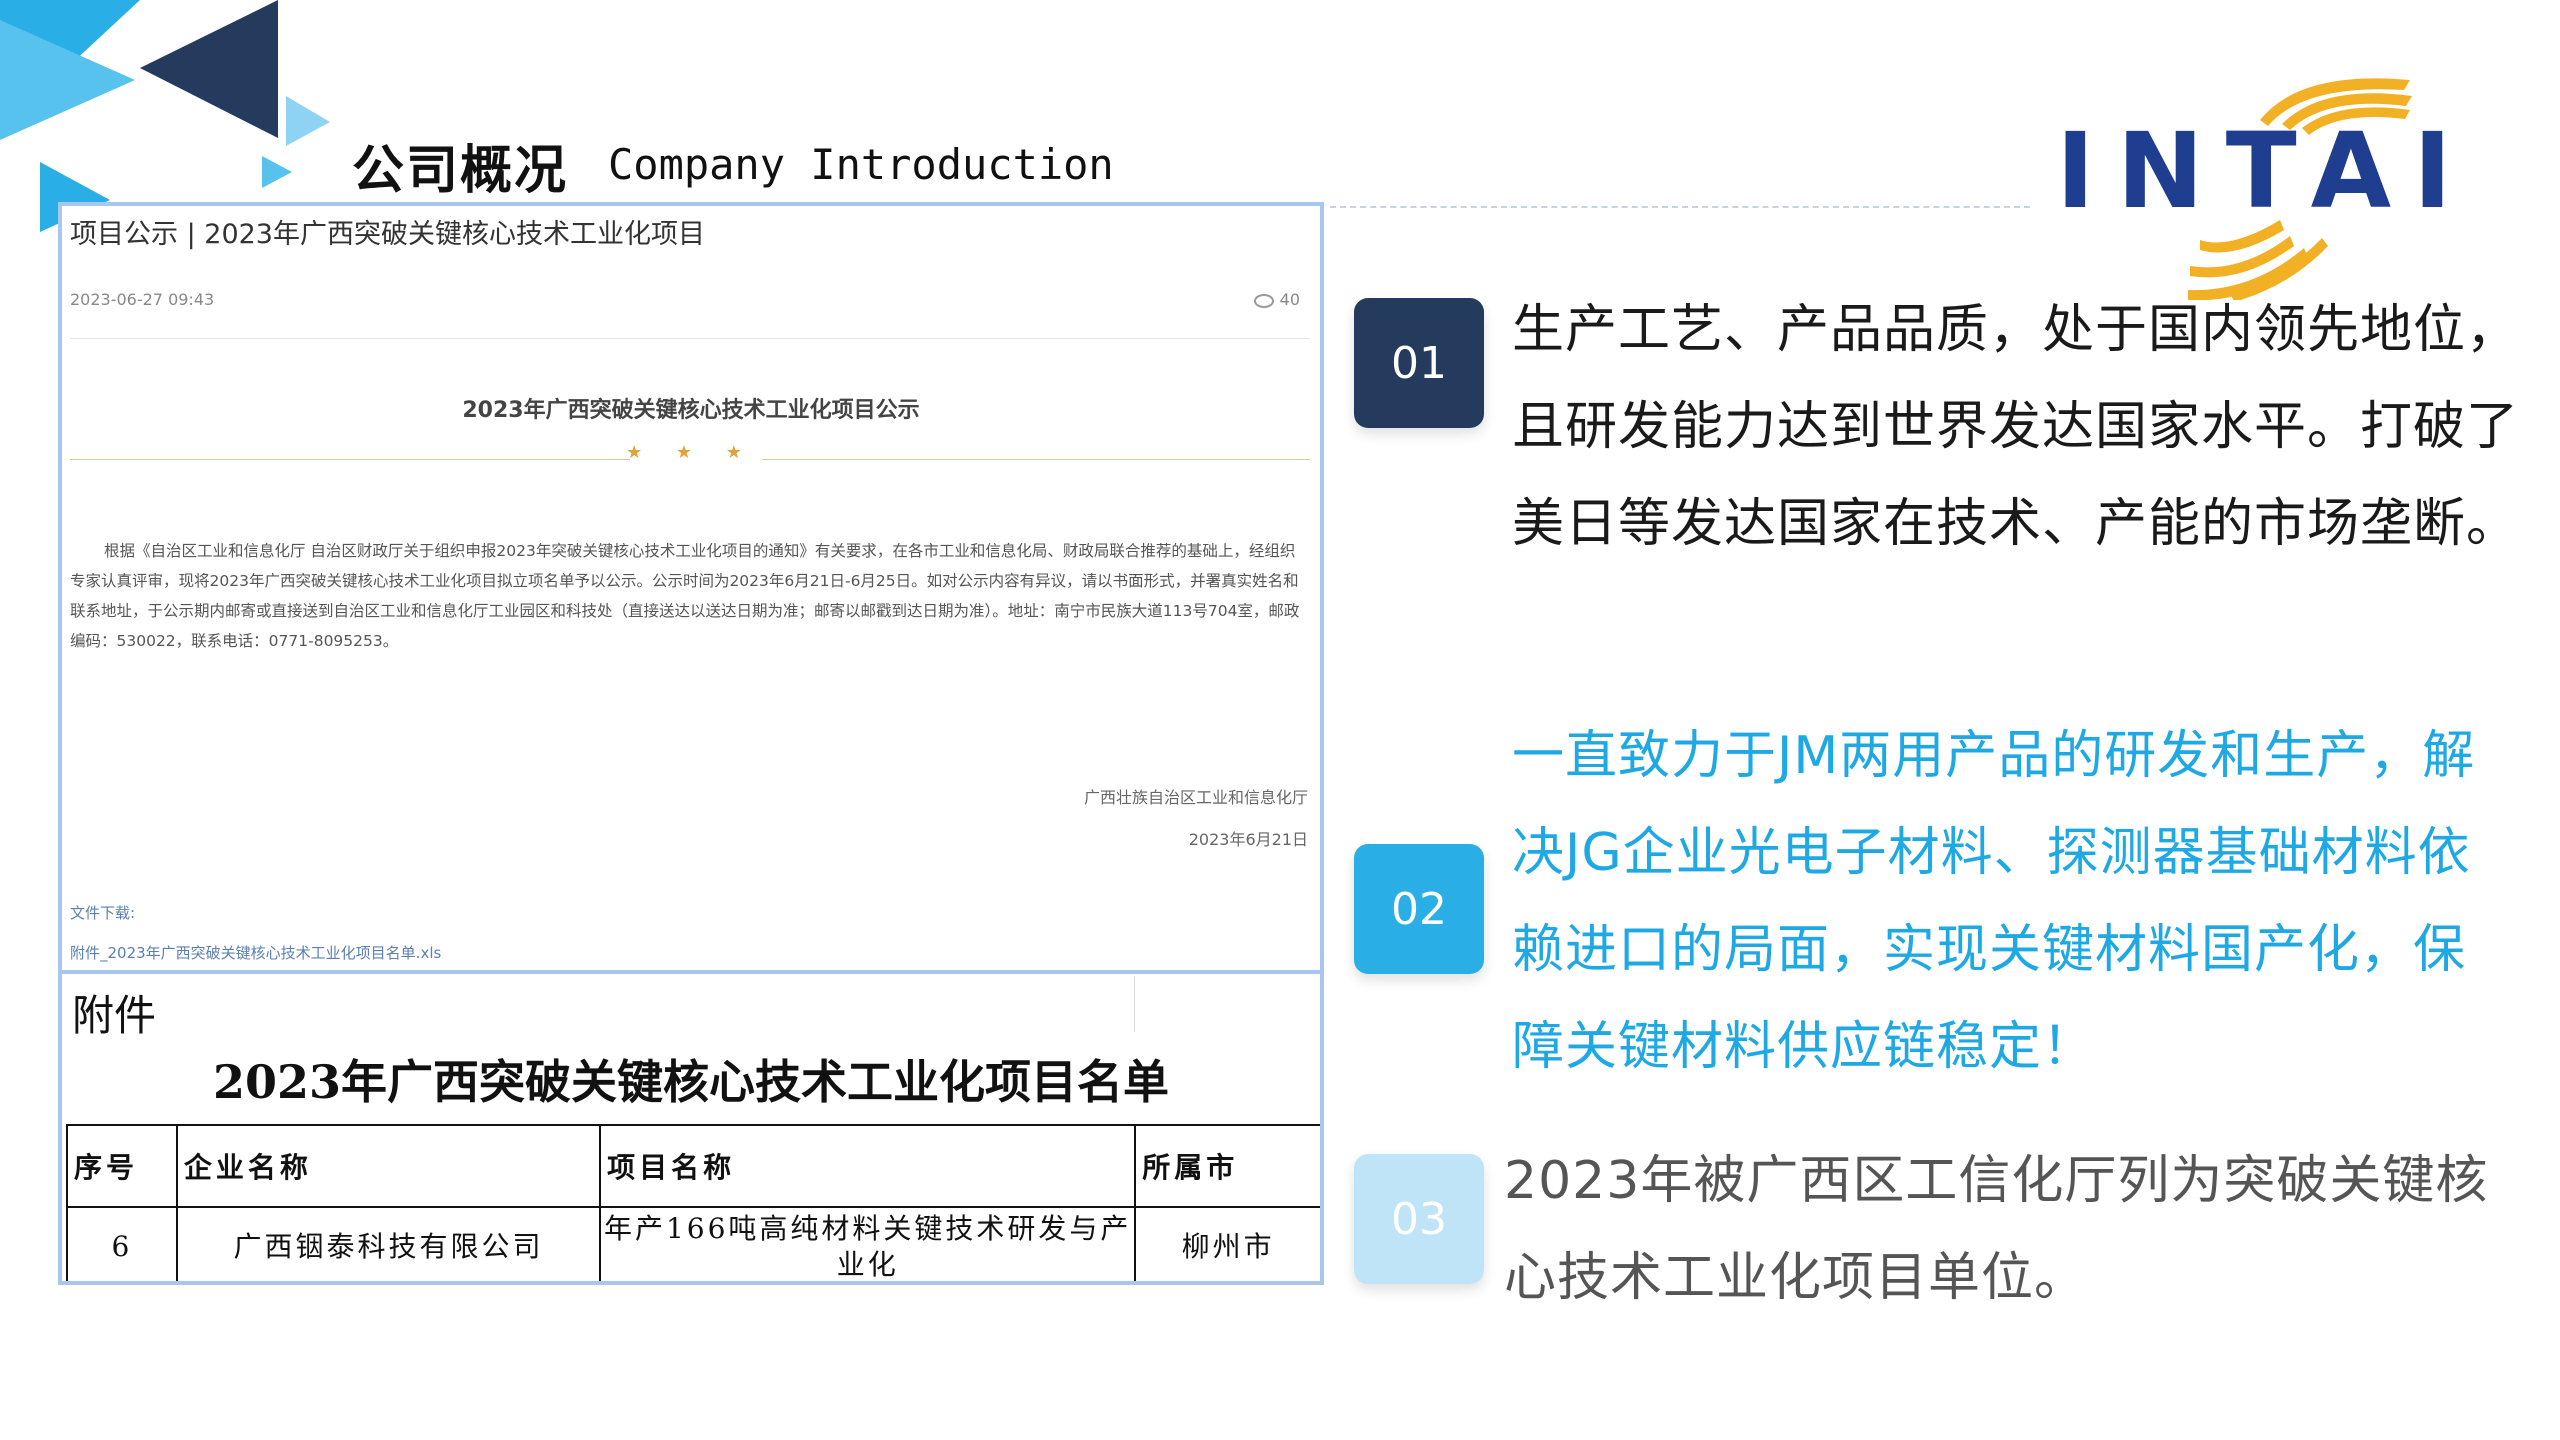  I want to click on table-header-row: 序号 企业名称 项目名称 所属市, so click(693, 1166).